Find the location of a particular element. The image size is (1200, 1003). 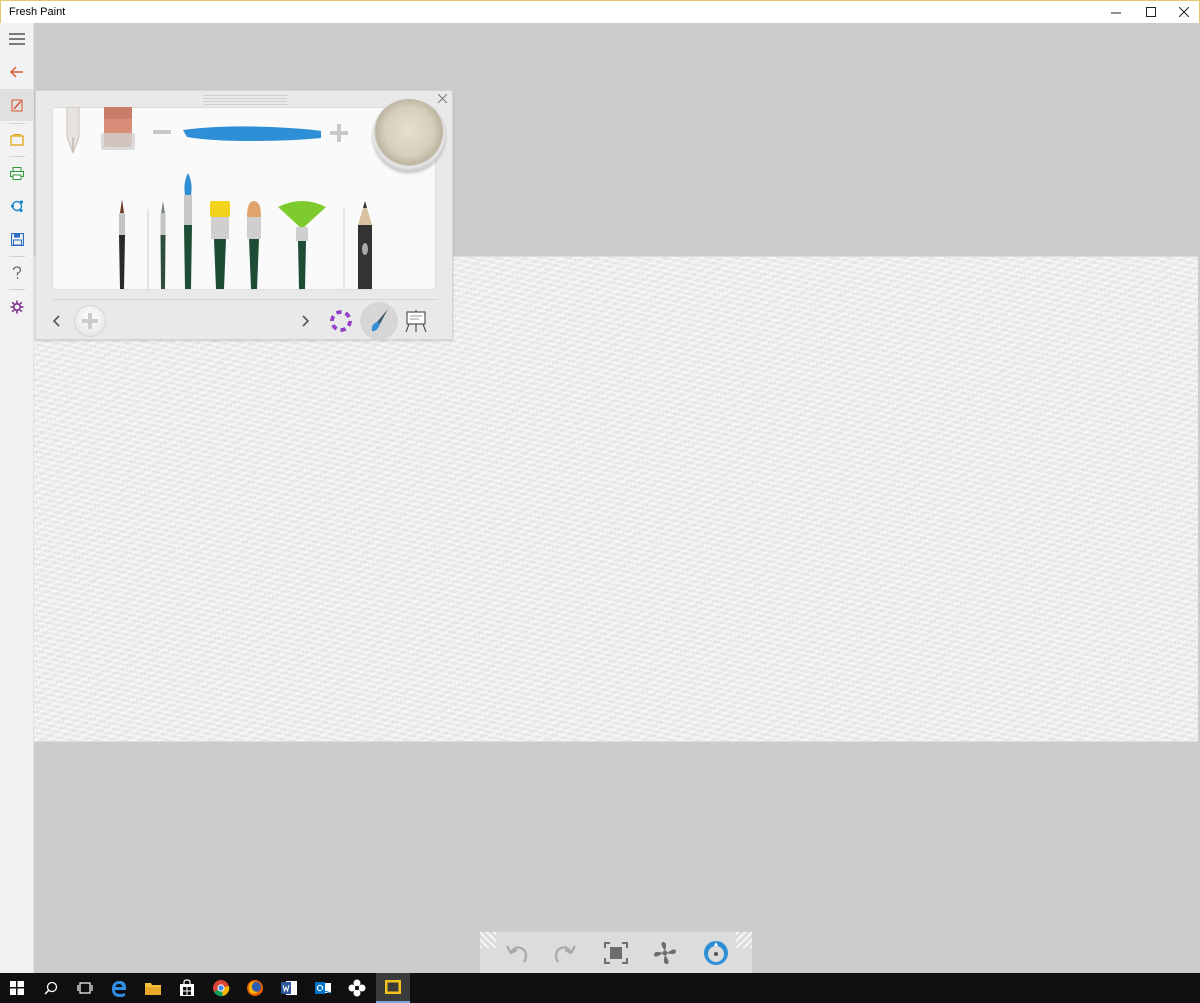

sidebar-item-save is located at coordinates (17, 239).